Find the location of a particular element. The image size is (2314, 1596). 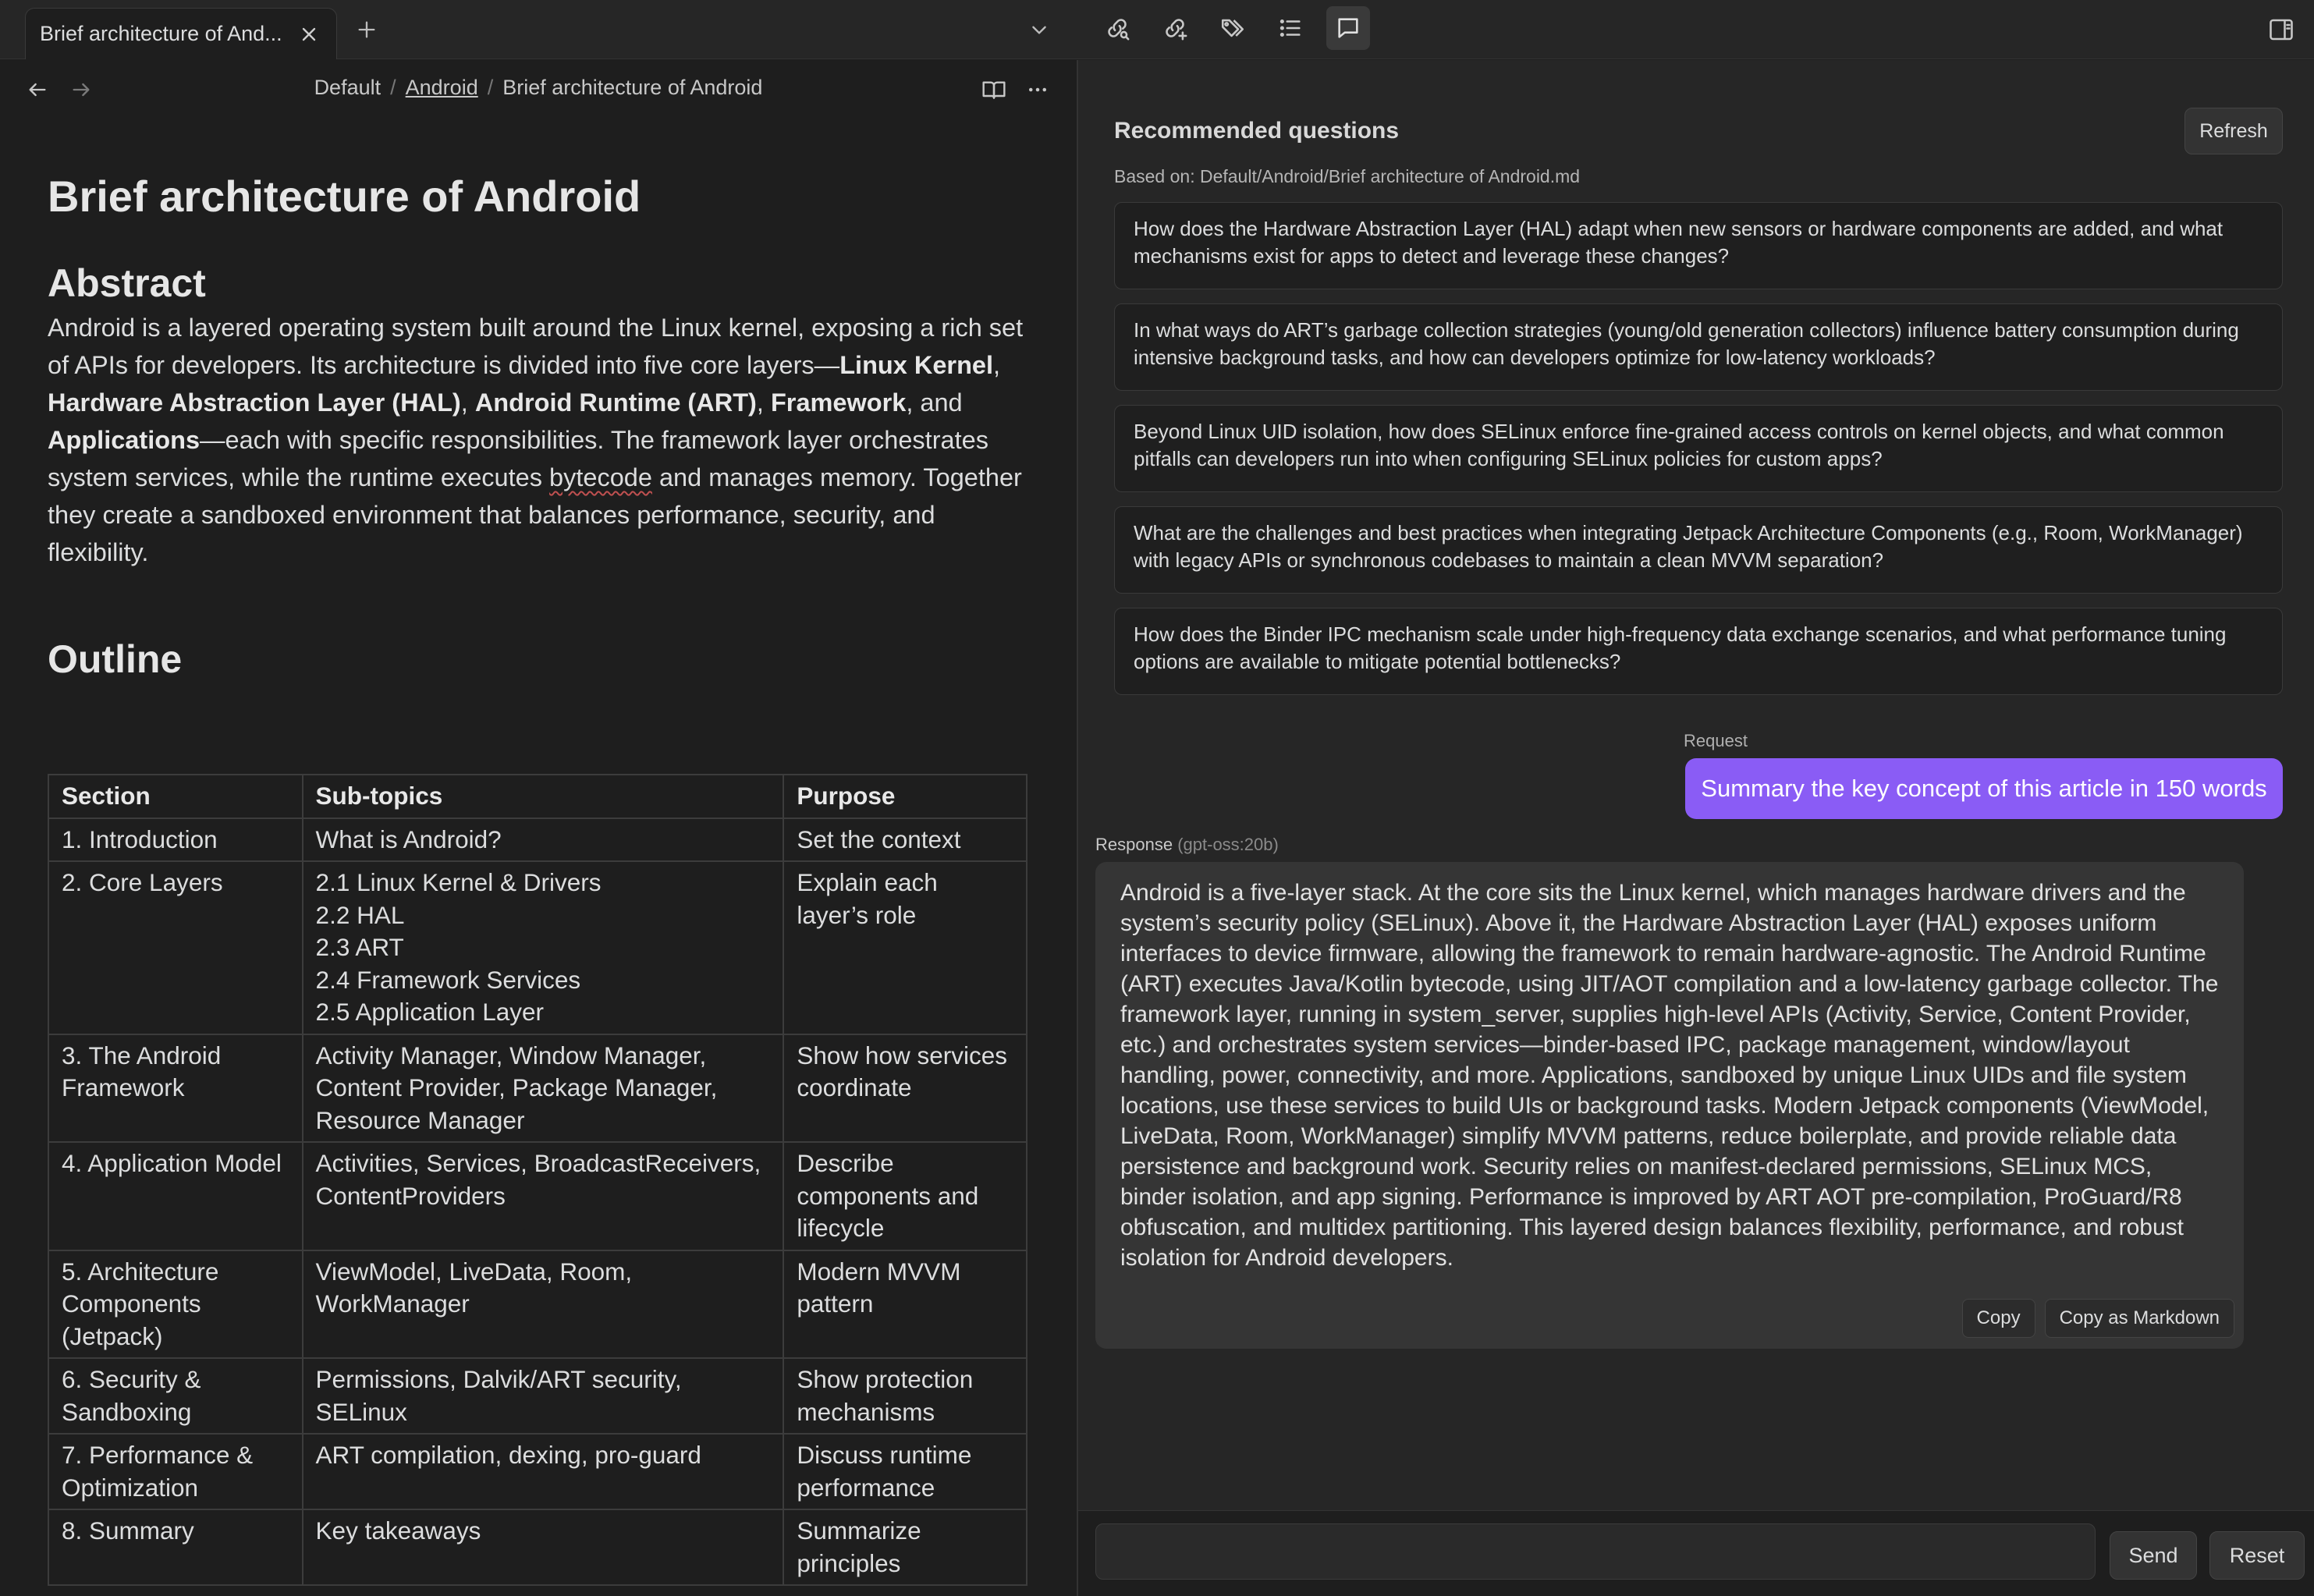

link-search-icon is located at coordinates (1117, 28).